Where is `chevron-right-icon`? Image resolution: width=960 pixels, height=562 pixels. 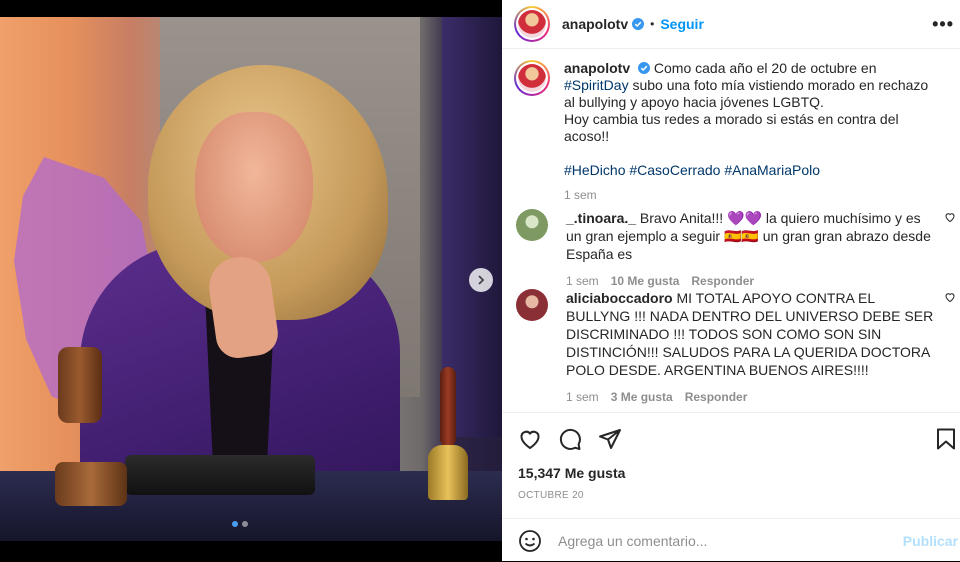 chevron-right-icon is located at coordinates (481, 280).